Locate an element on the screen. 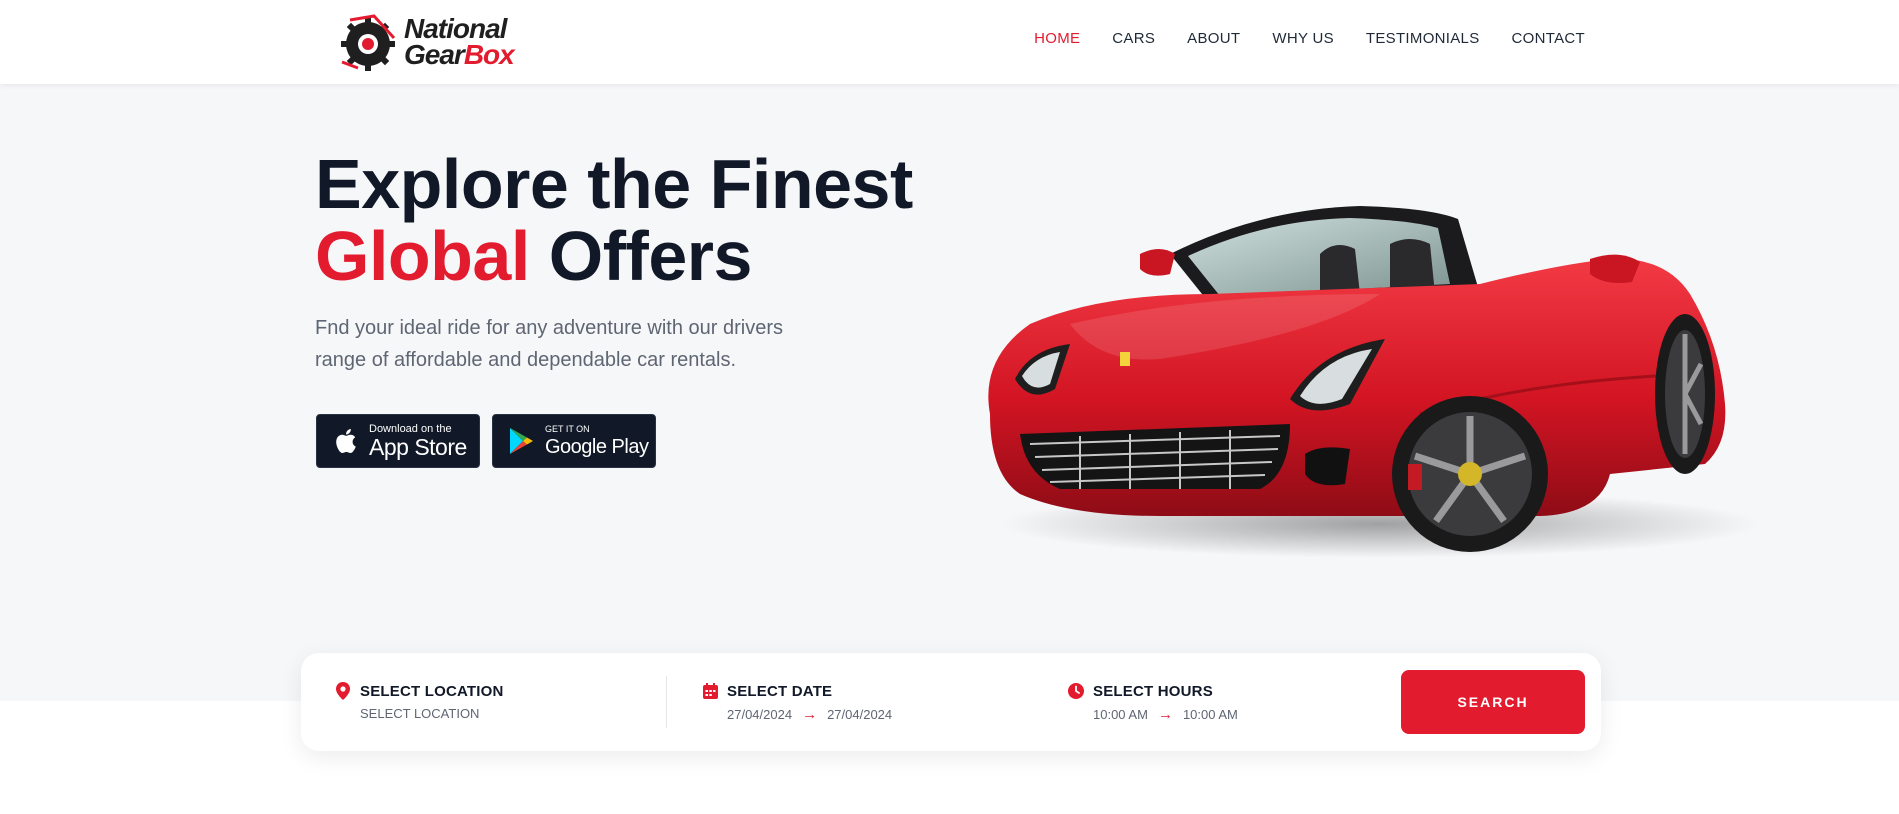 The width and height of the screenshot is (1899, 814). app-store-button: Download on the App Store is located at coordinates (398, 441).